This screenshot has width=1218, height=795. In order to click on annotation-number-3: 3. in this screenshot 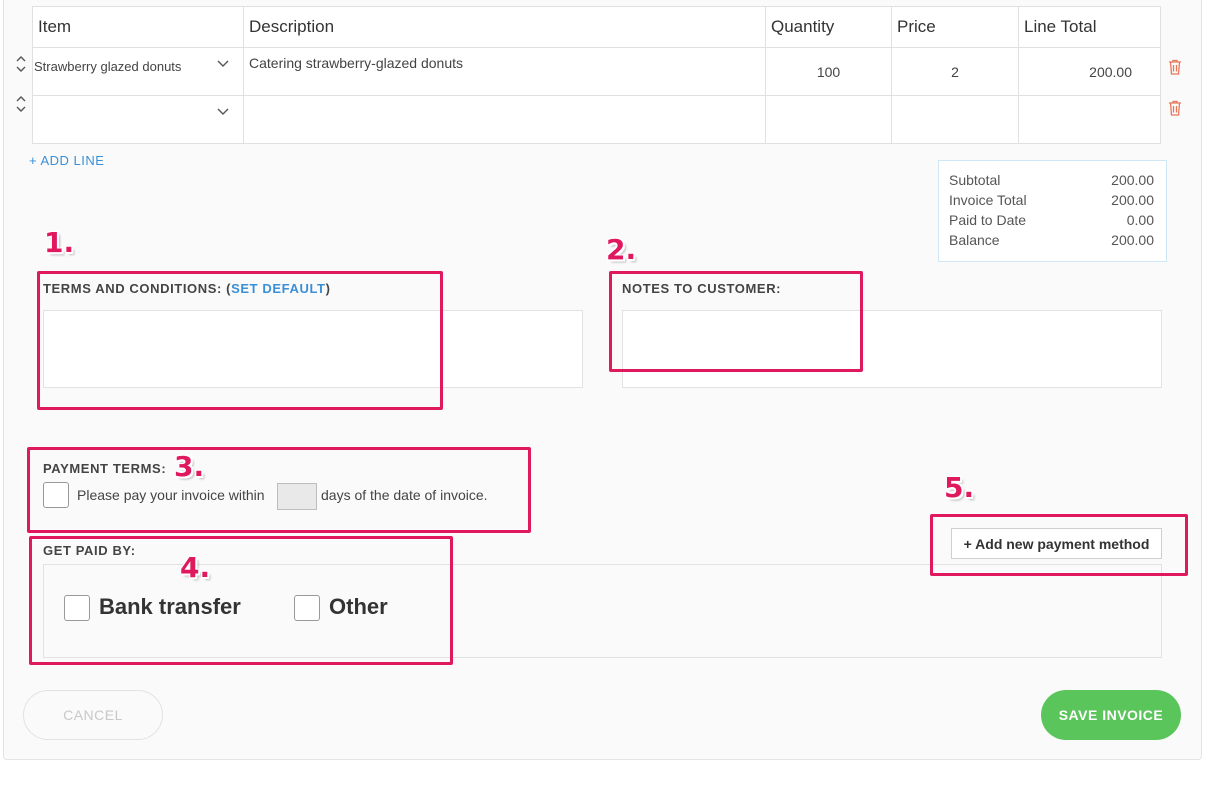, I will do `click(189, 466)`.